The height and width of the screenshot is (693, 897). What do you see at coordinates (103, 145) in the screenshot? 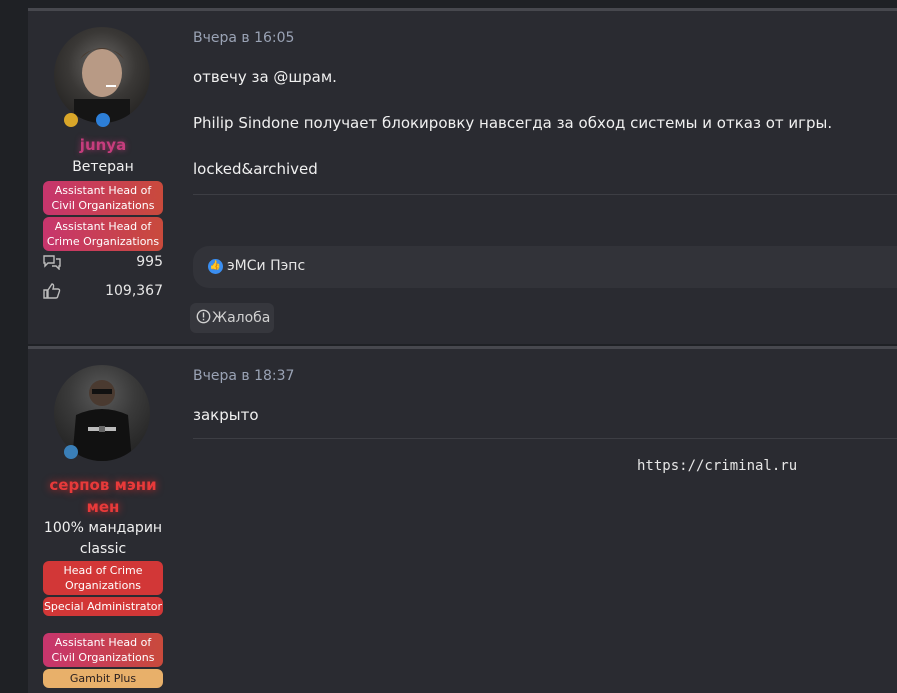
I see `username: junya` at bounding box center [103, 145].